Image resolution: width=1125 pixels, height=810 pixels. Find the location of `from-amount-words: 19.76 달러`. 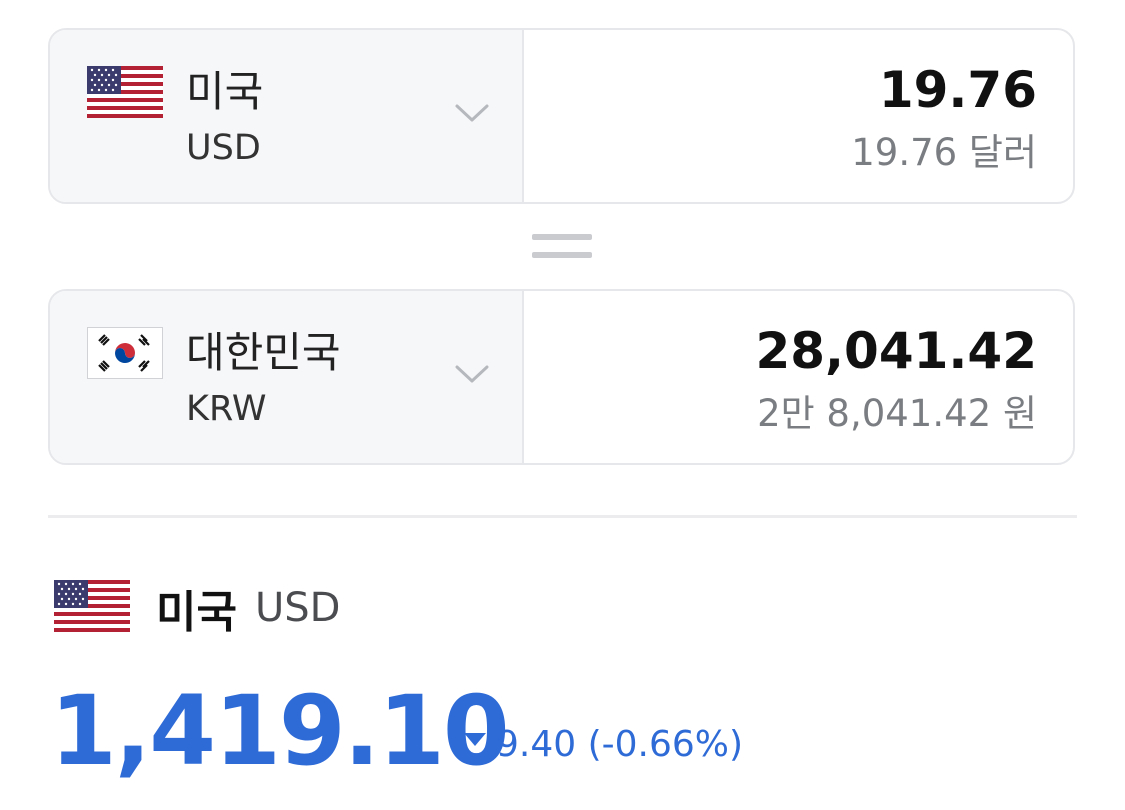

from-amount-words: 19.76 달러 is located at coordinates (944, 152).